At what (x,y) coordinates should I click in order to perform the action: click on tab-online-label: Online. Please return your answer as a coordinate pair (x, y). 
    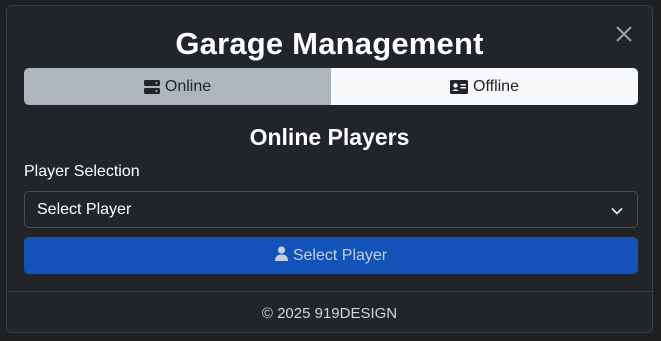
    Looking at the image, I should click on (188, 86).